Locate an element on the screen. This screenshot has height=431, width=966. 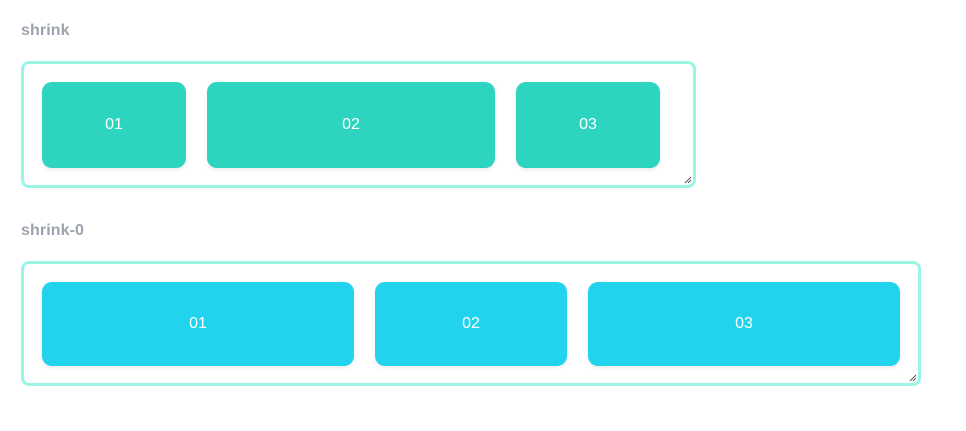
shrink-box-02: 02 is located at coordinates (351, 125).